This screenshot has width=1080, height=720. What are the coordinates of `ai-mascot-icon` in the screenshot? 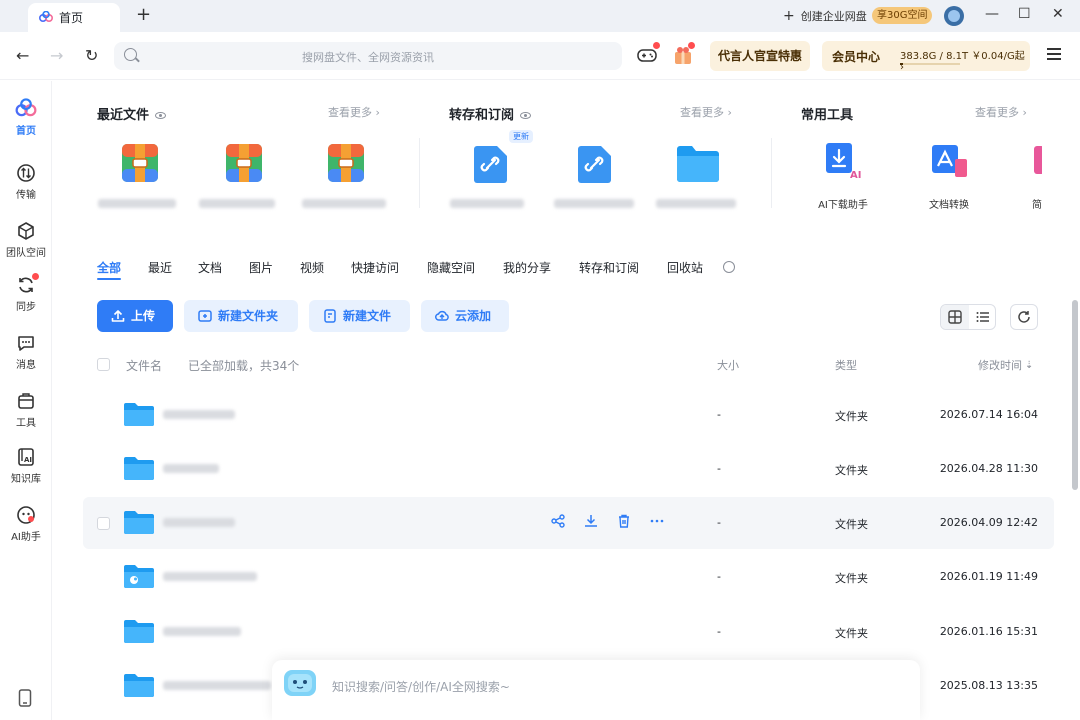 It's located at (300, 683).